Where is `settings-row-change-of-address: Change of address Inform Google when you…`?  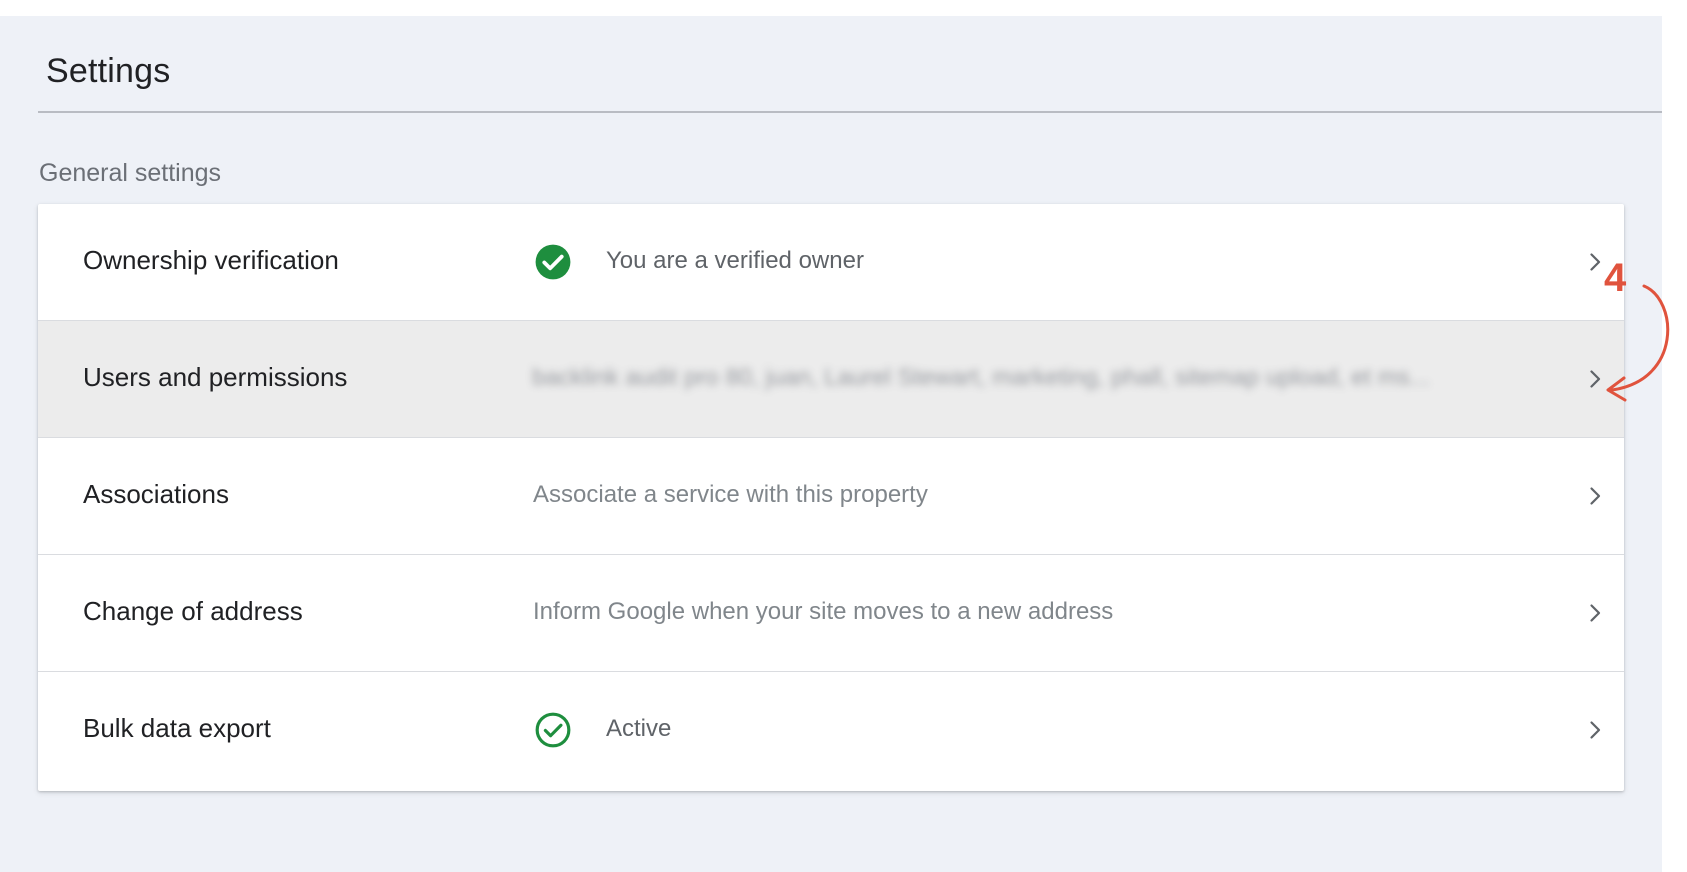
settings-row-change-of-address: Change of address Inform Google when you… is located at coordinates (831, 613).